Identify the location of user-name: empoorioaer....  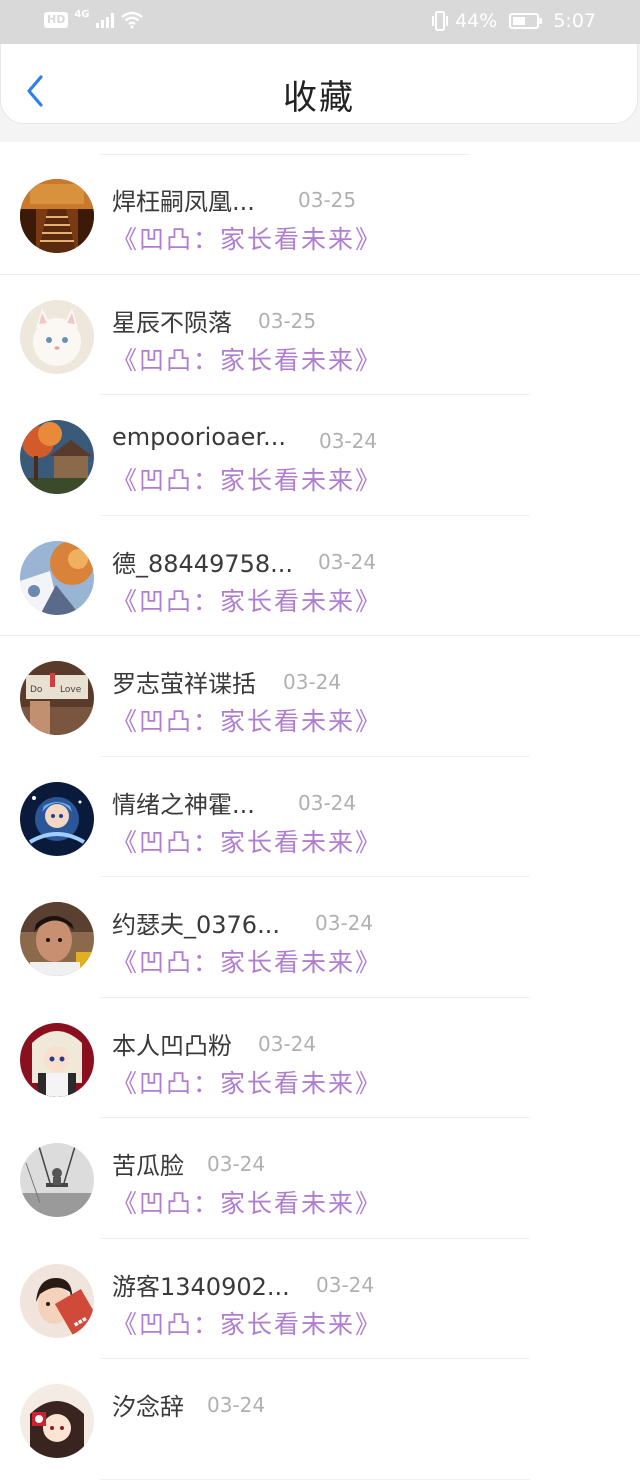
(199, 437).